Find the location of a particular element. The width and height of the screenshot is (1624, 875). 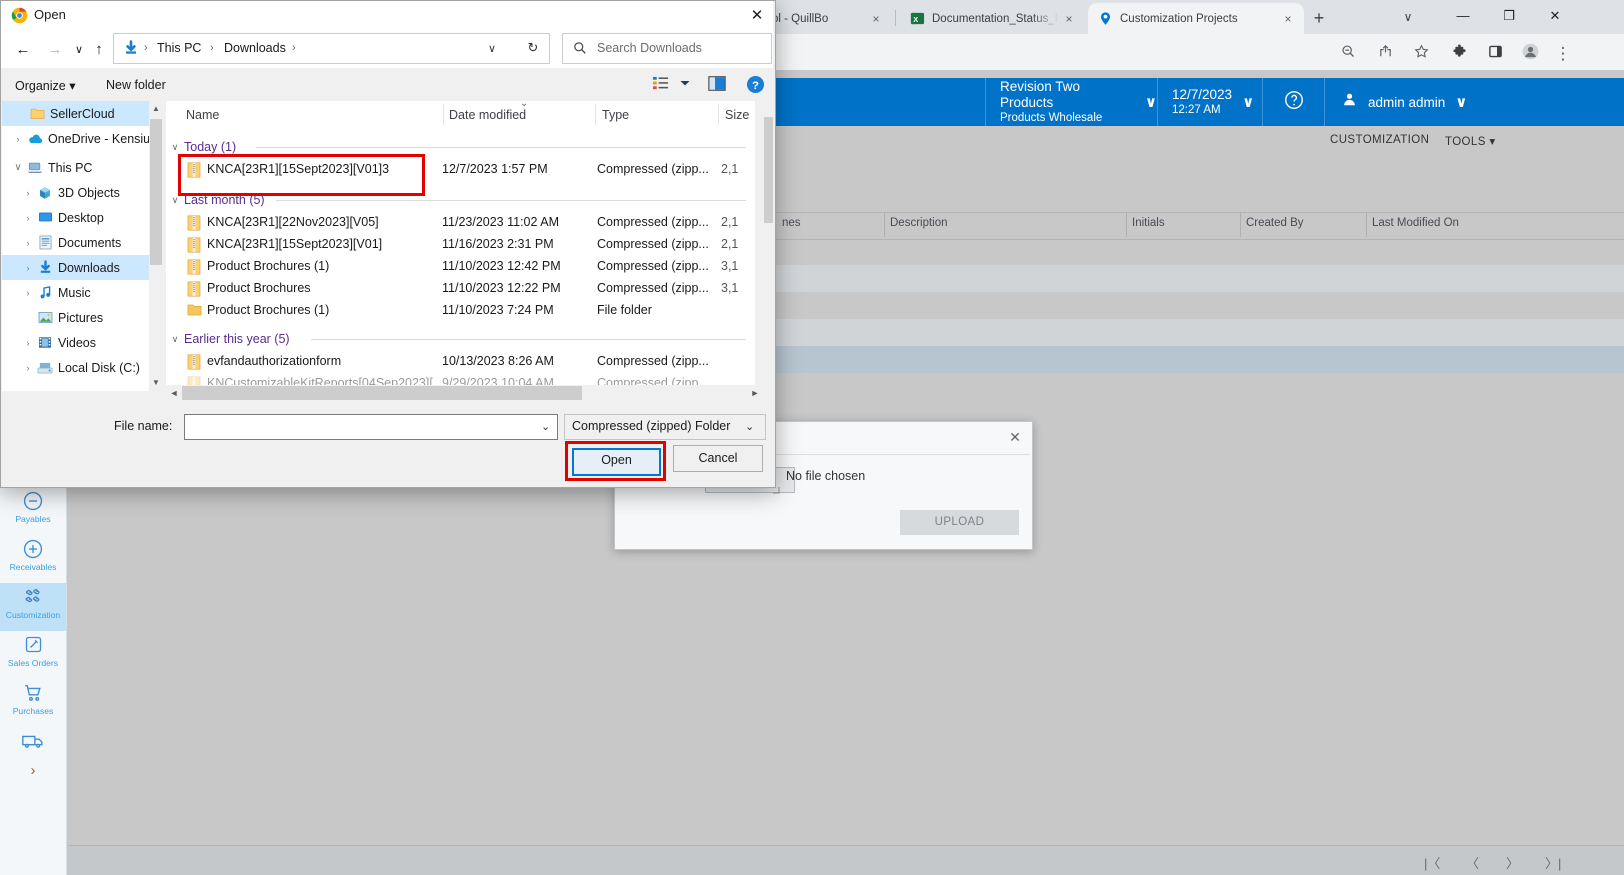

refresh-button: ↻ is located at coordinates (533, 48).